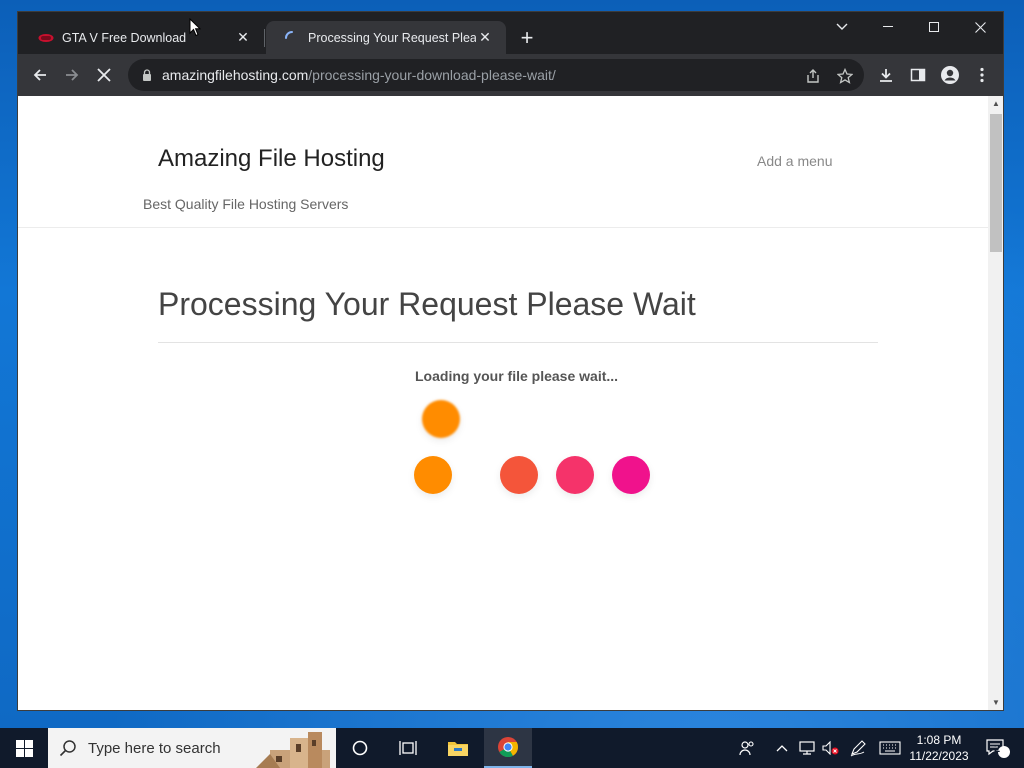 The image size is (1024, 768). I want to click on back-arrow-icon, so click(40, 75).